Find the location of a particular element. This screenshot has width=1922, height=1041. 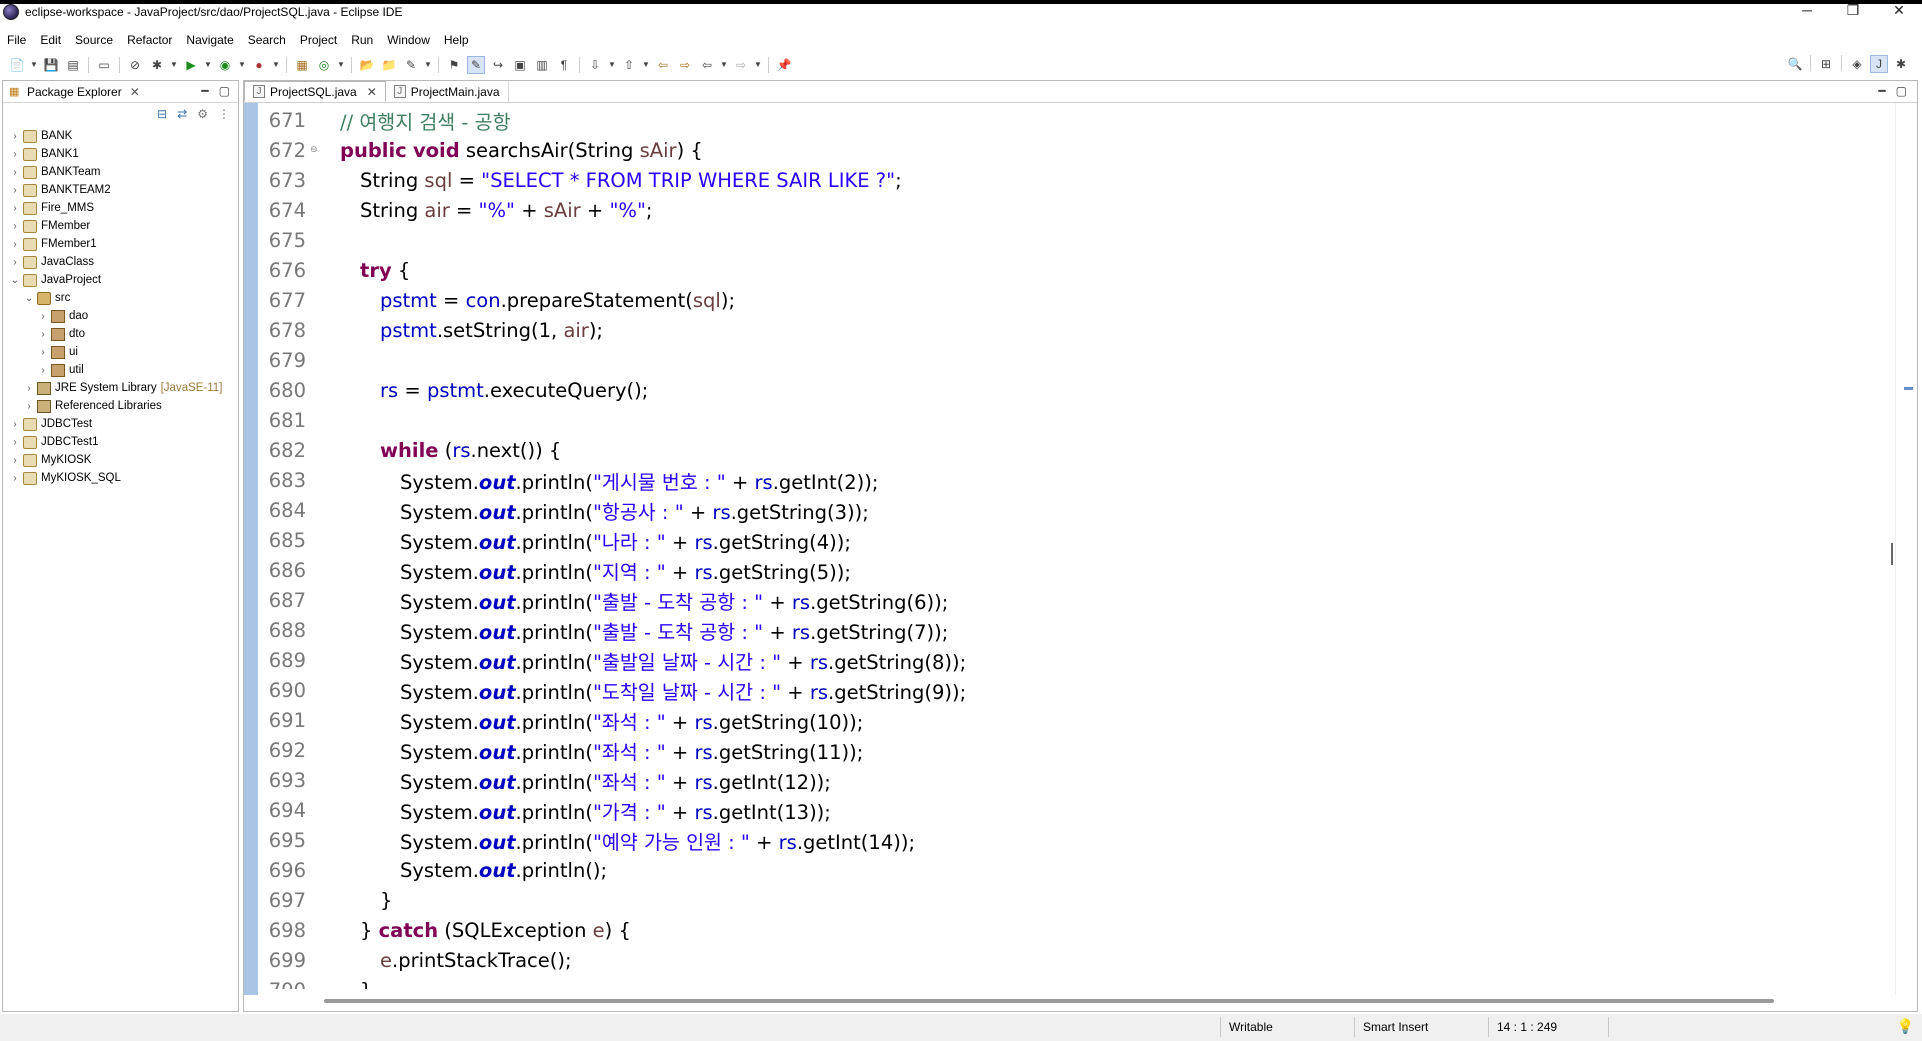

tree-item: › JRE System Library [JavaSE-11] is located at coordinates (115, 388).